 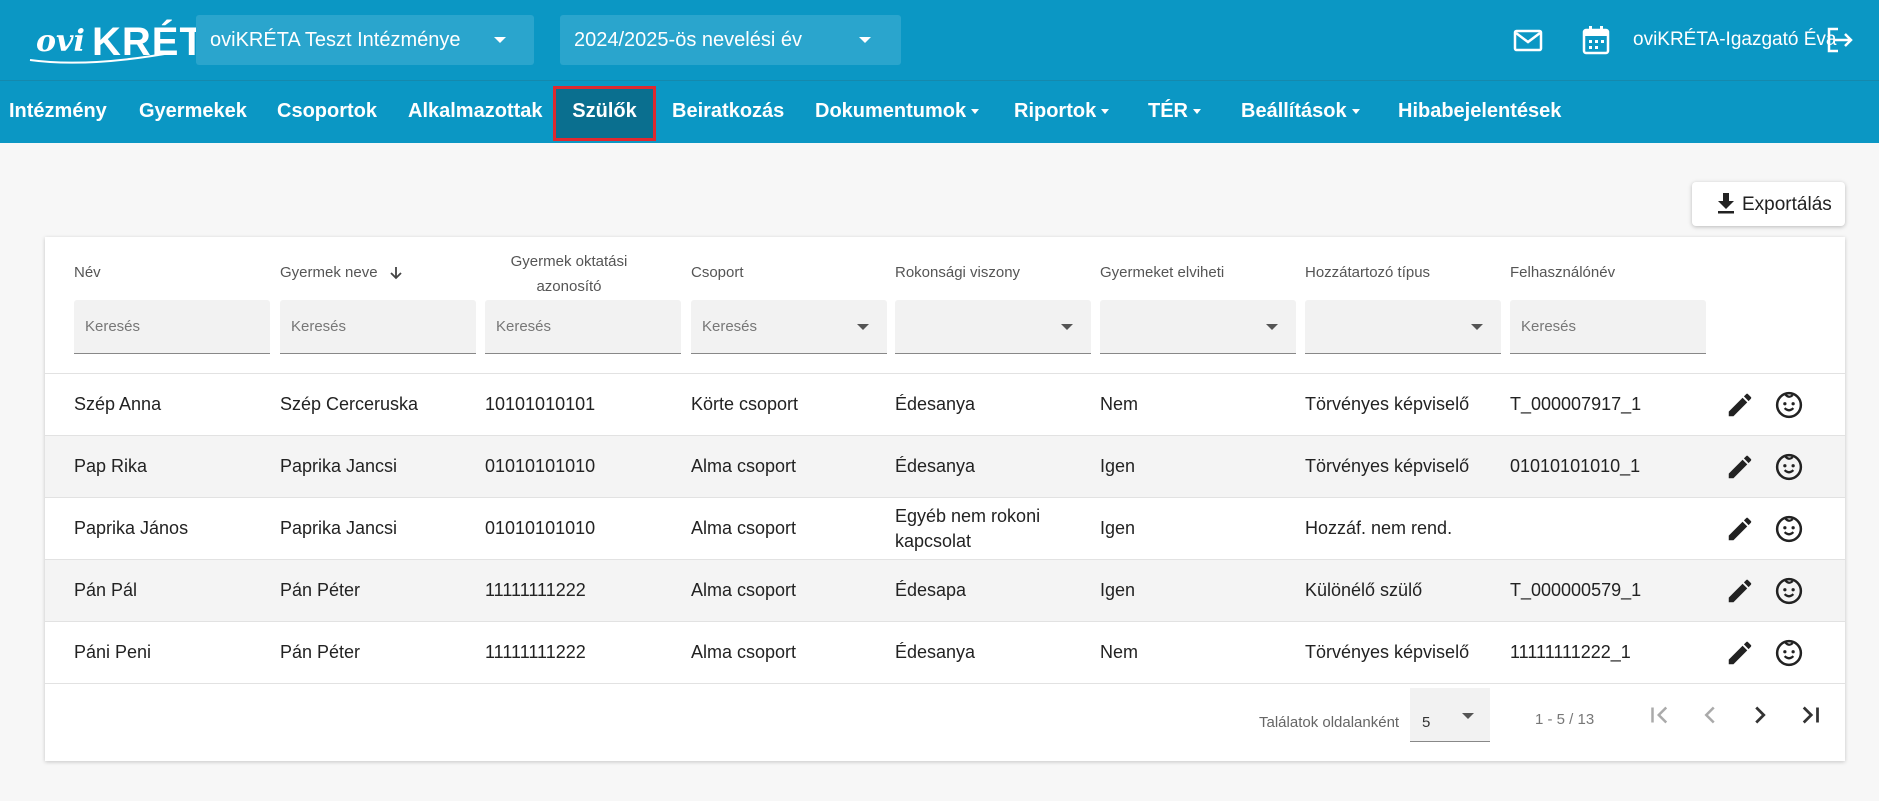 What do you see at coordinates (1760, 715) in the screenshot?
I see `next-page-icon` at bounding box center [1760, 715].